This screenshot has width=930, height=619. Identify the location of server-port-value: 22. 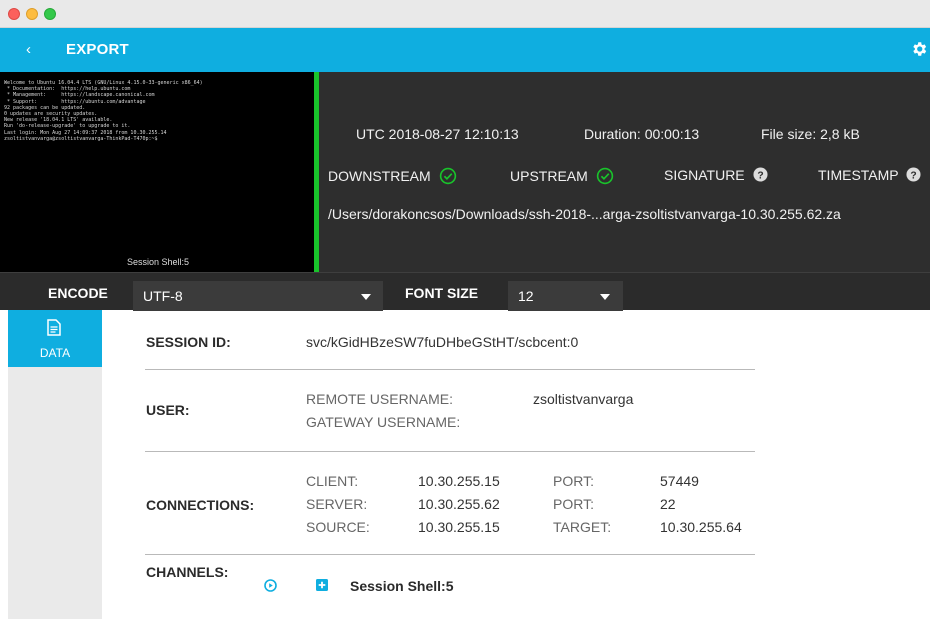
(668, 504).